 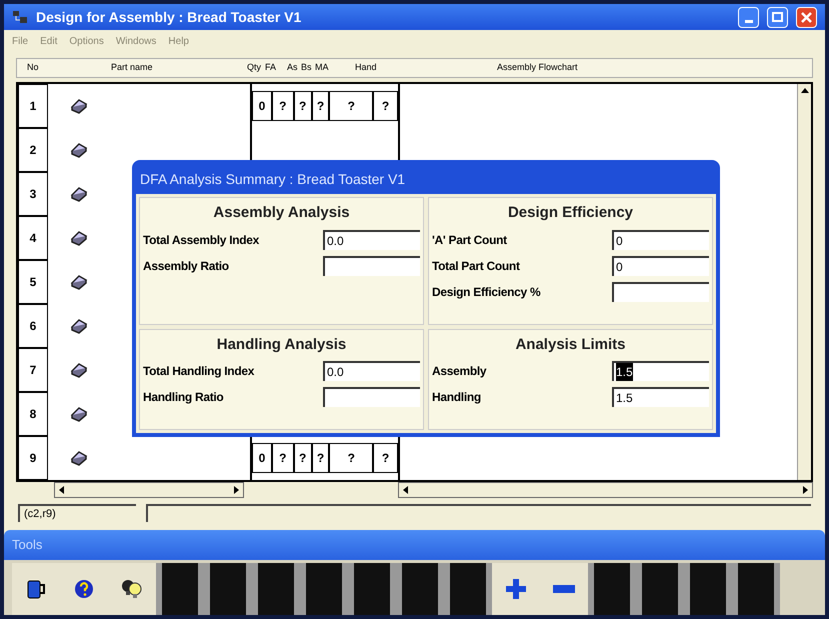 I want to click on row-number: 9, so click(x=33, y=458).